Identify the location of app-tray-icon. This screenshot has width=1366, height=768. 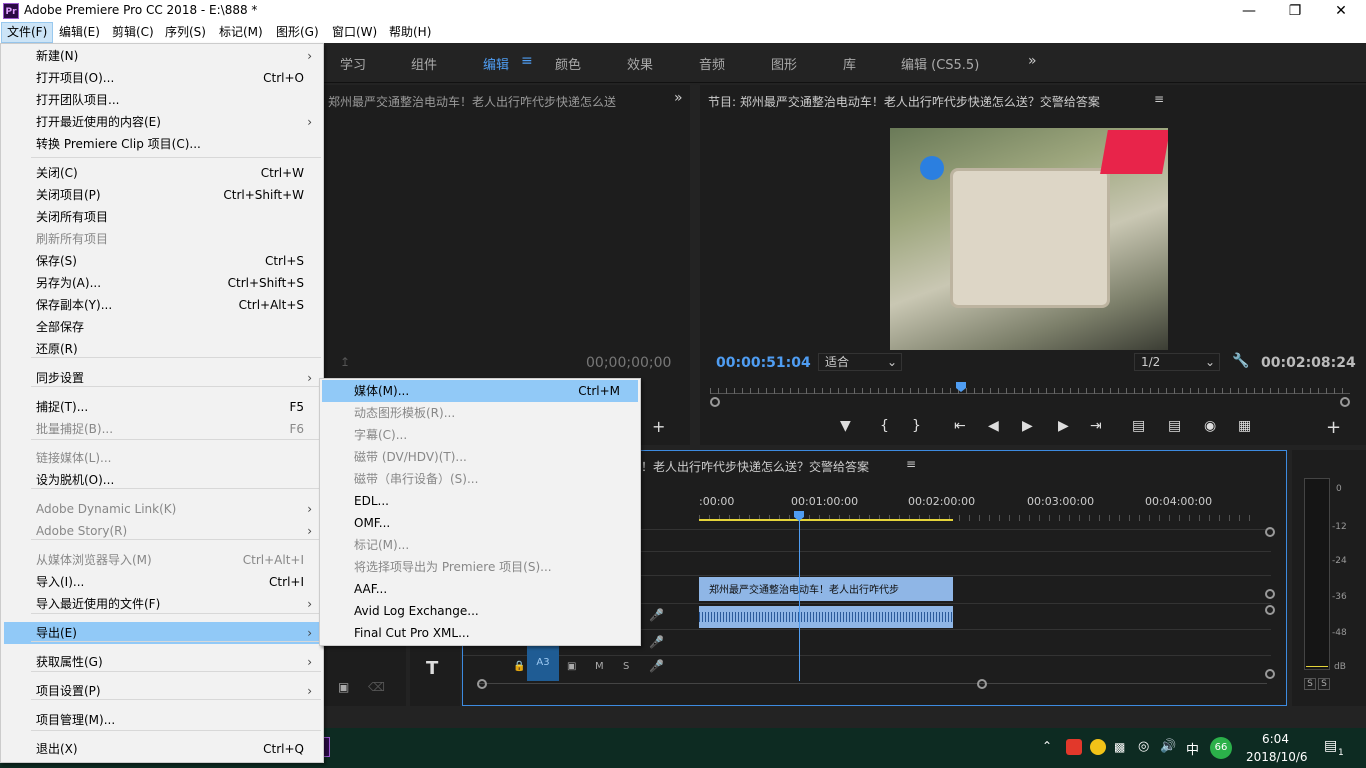
(1074, 747).